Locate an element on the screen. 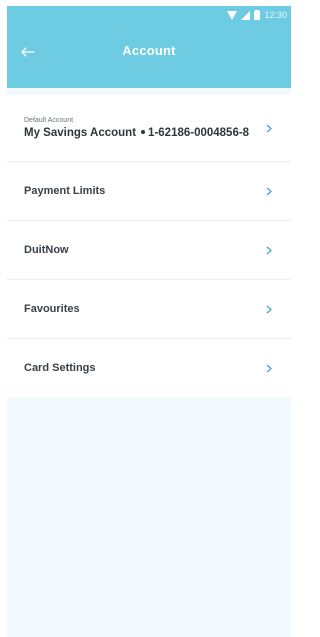 Image resolution: width=320 pixels, height=637 pixels. arrow-left-icon is located at coordinates (28, 53).